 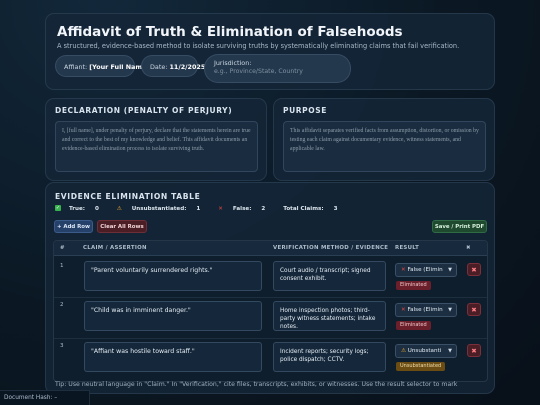 What do you see at coordinates (407, 248) in the screenshot?
I see `col-result: RESULT` at bounding box center [407, 248].